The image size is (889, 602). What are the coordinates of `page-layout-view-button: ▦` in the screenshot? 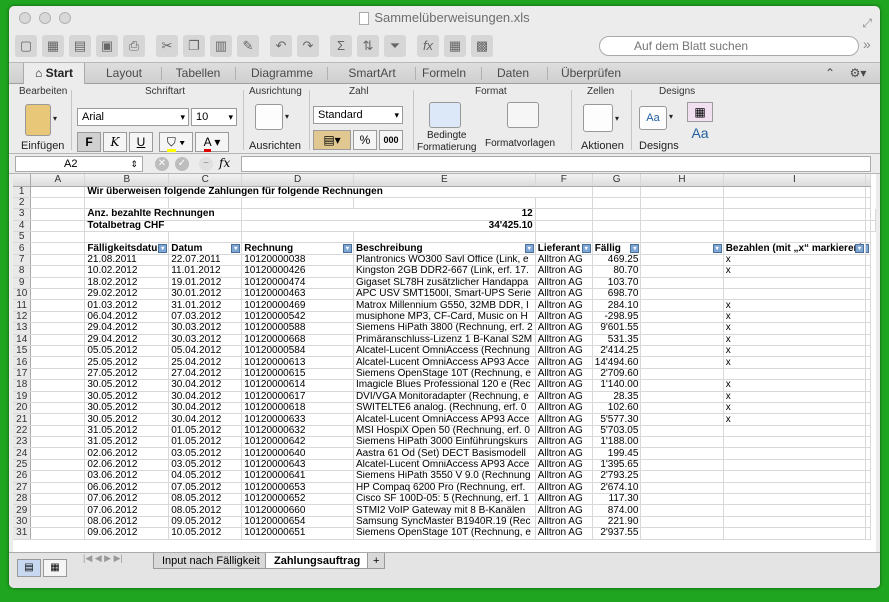 It's located at (55, 568).